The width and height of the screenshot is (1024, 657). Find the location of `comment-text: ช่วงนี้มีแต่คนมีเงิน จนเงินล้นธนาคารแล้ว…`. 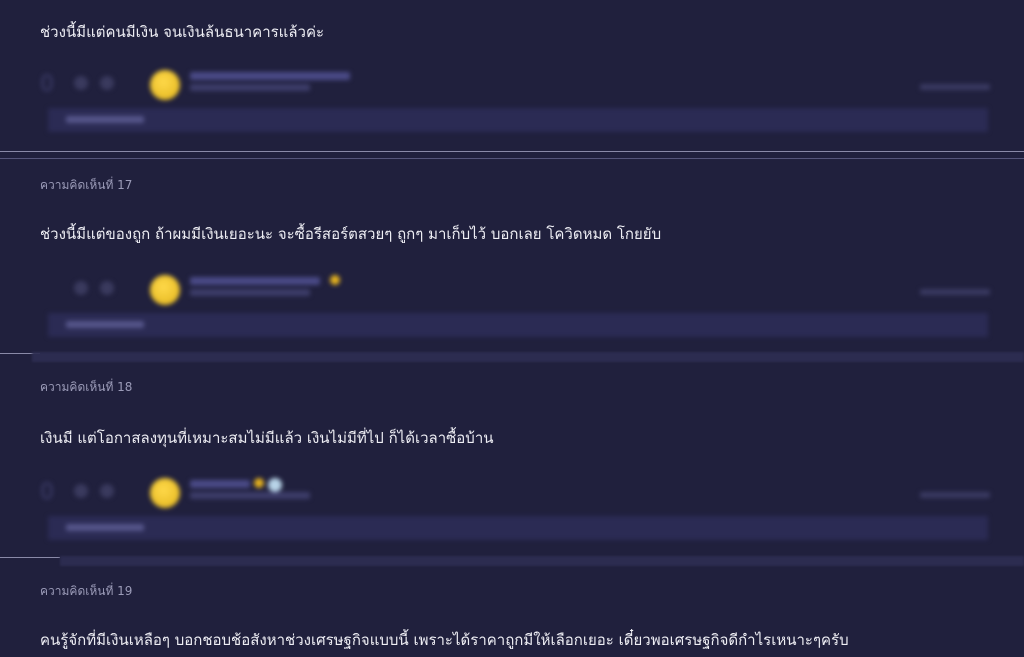

comment-text: ช่วงนี้มีแต่คนมีเงิน จนเงินล้นธนาคารแล้ว… is located at coordinates (182, 32).